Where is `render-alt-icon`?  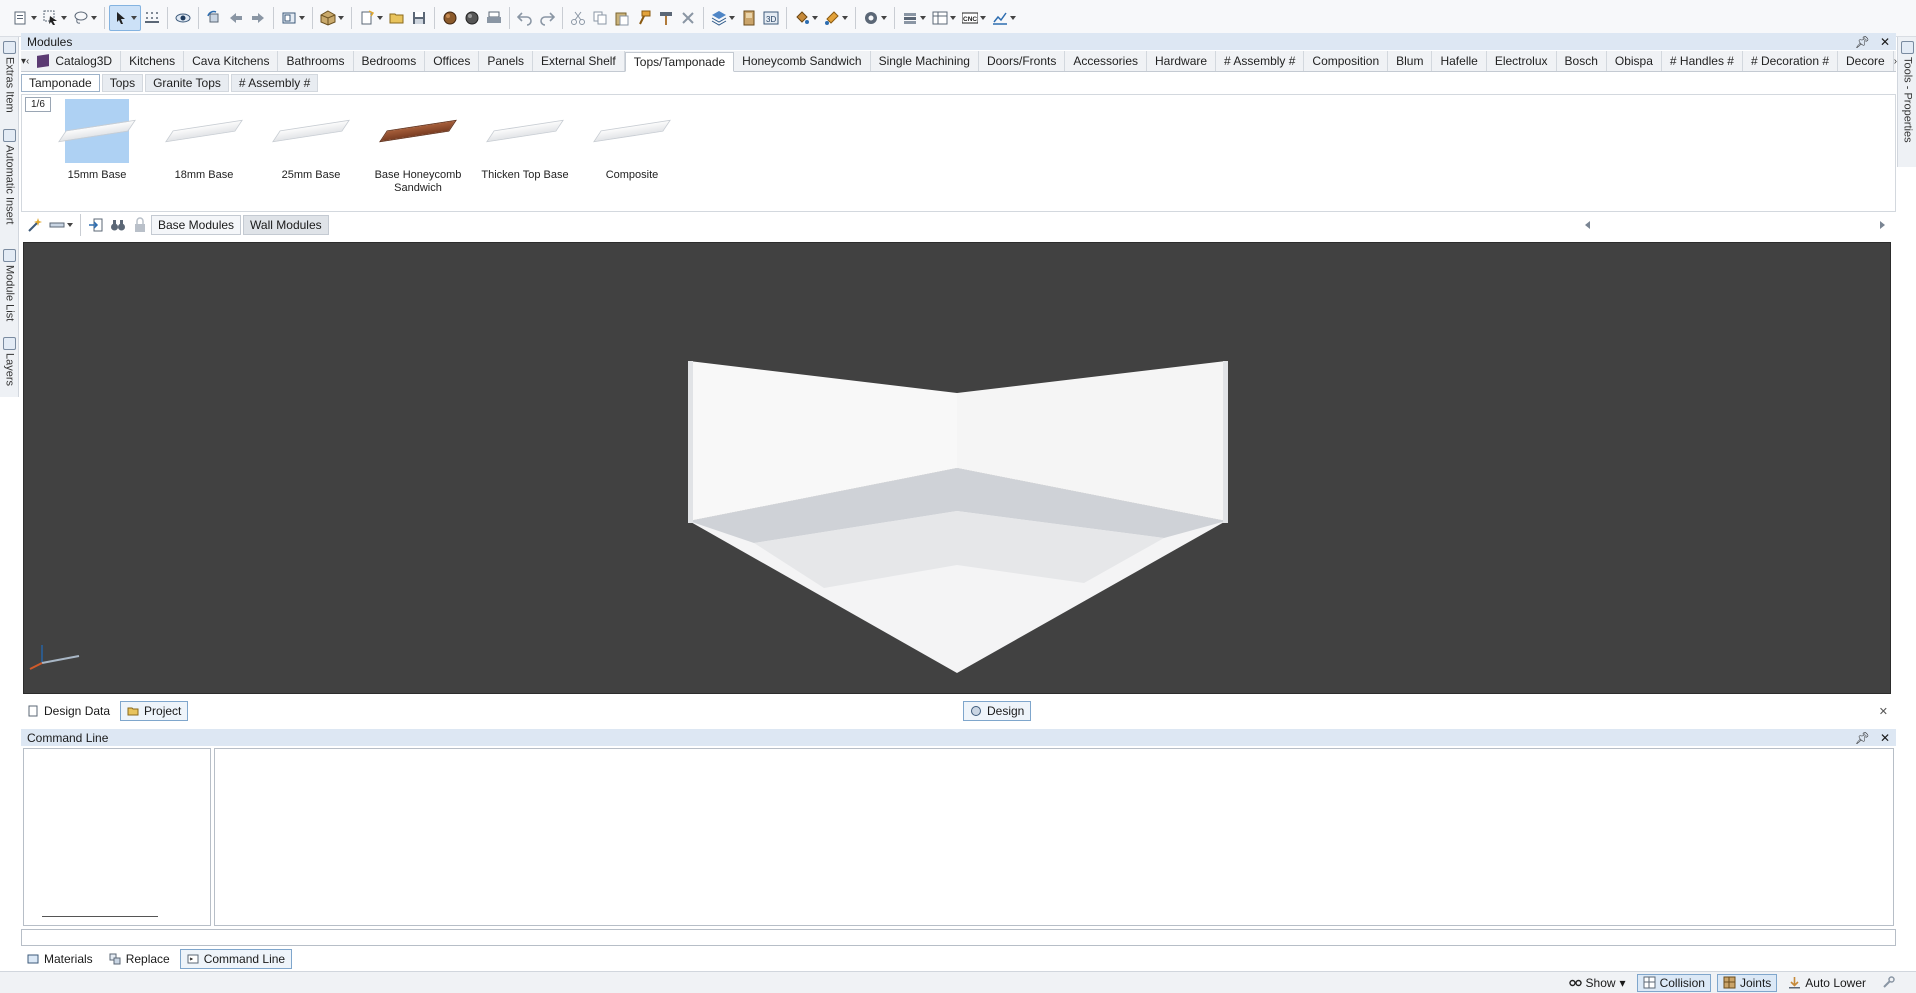 render-alt-icon is located at coordinates (472, 18).